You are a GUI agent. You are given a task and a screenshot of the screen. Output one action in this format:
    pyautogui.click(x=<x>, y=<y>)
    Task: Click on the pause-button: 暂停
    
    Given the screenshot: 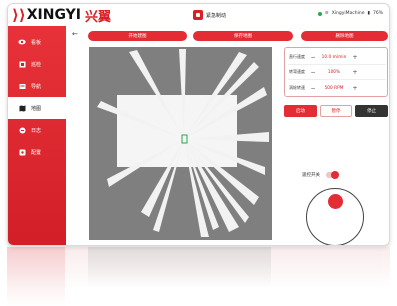 What is the action you would take?
    pyautogui.click(x=336, y=111)
    